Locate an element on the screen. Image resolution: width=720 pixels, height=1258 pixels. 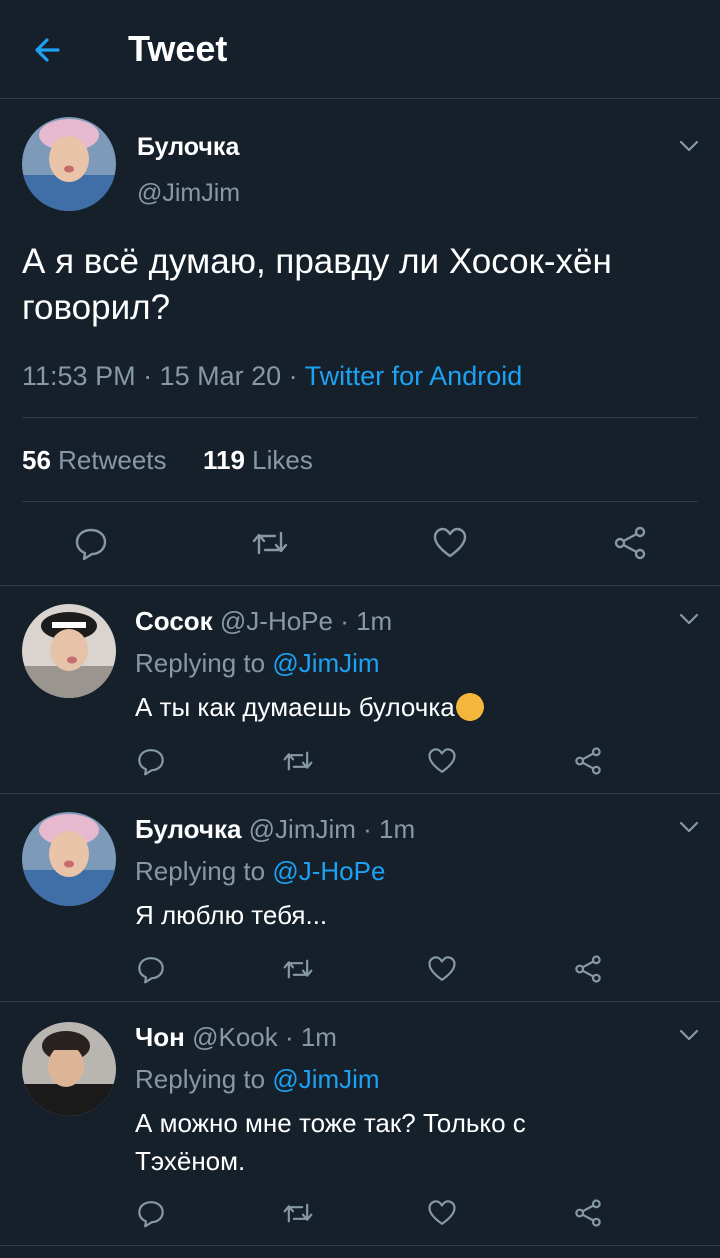
user-handle-time: @JimJim · 1m is located at coordinates (328, 829).